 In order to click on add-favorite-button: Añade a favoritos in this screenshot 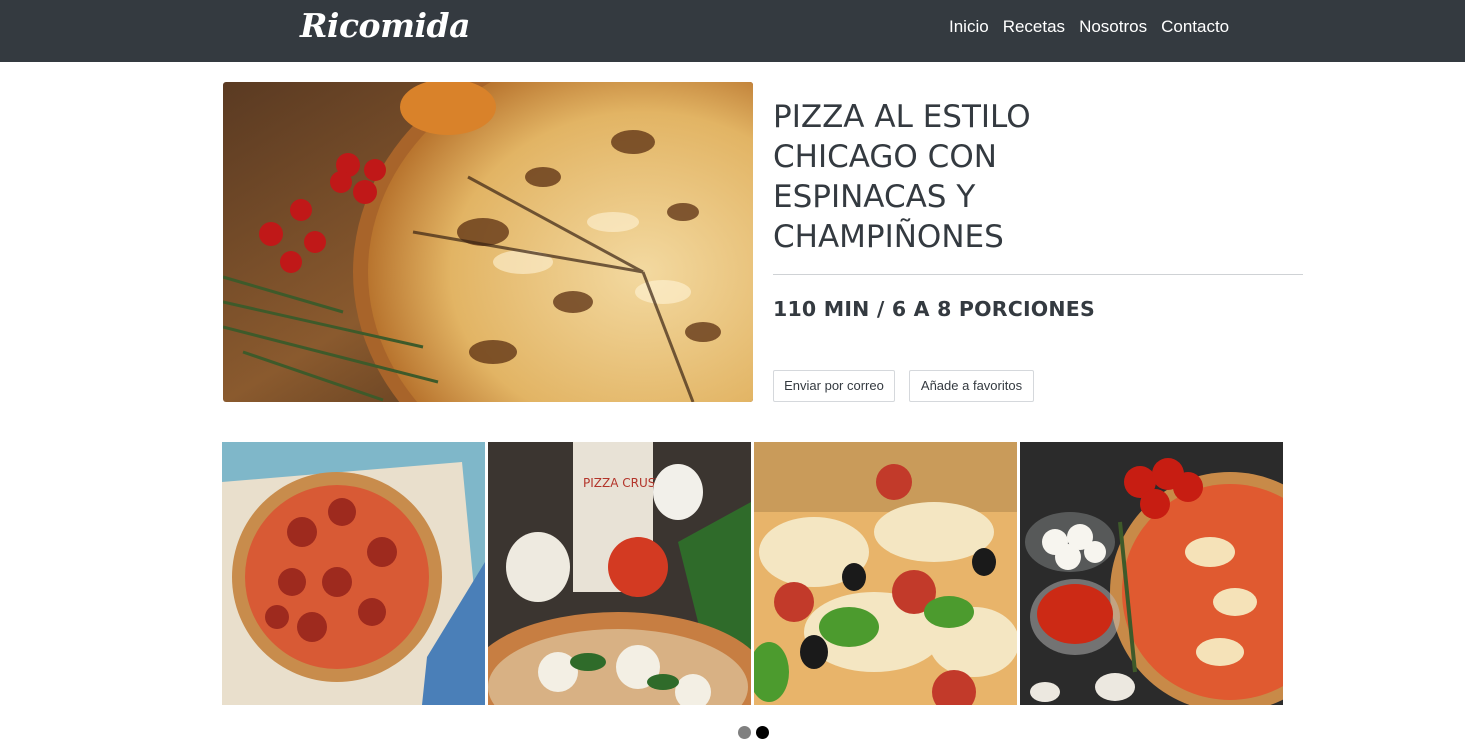, I will do `click(971, 386)`.